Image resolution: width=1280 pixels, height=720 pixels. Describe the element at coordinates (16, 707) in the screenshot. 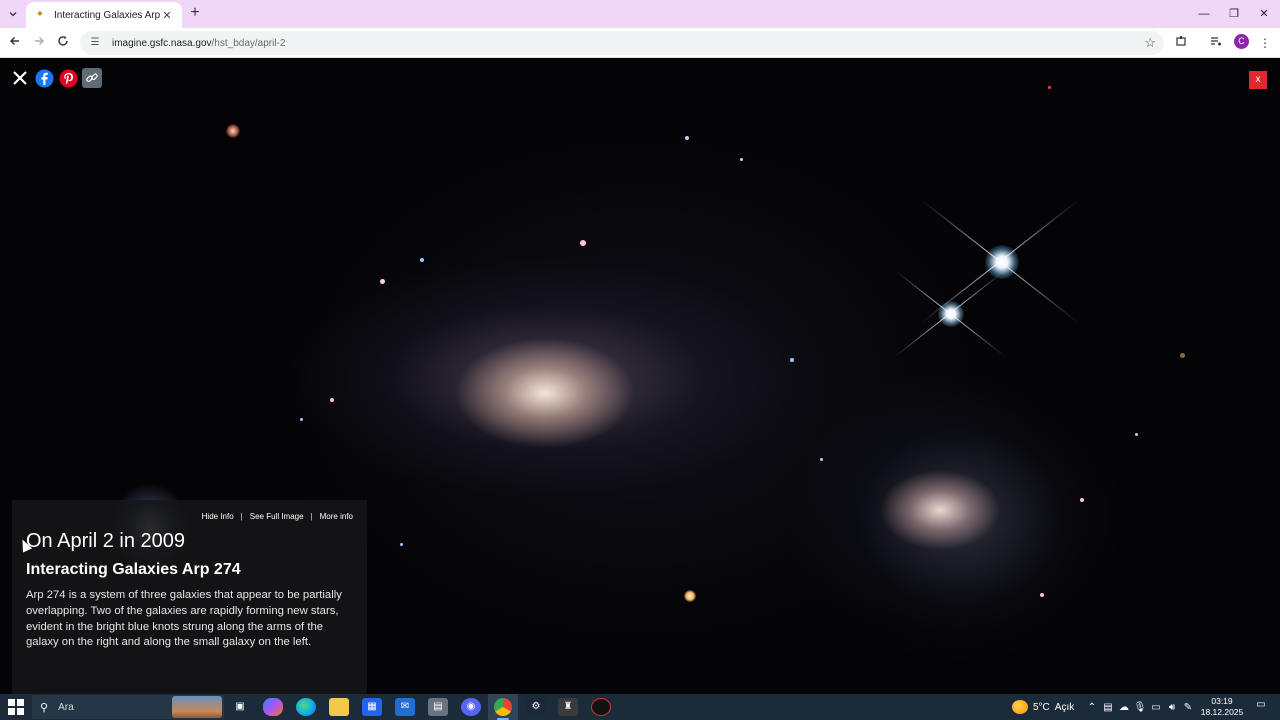

I see `windows-start-icon` at that location.